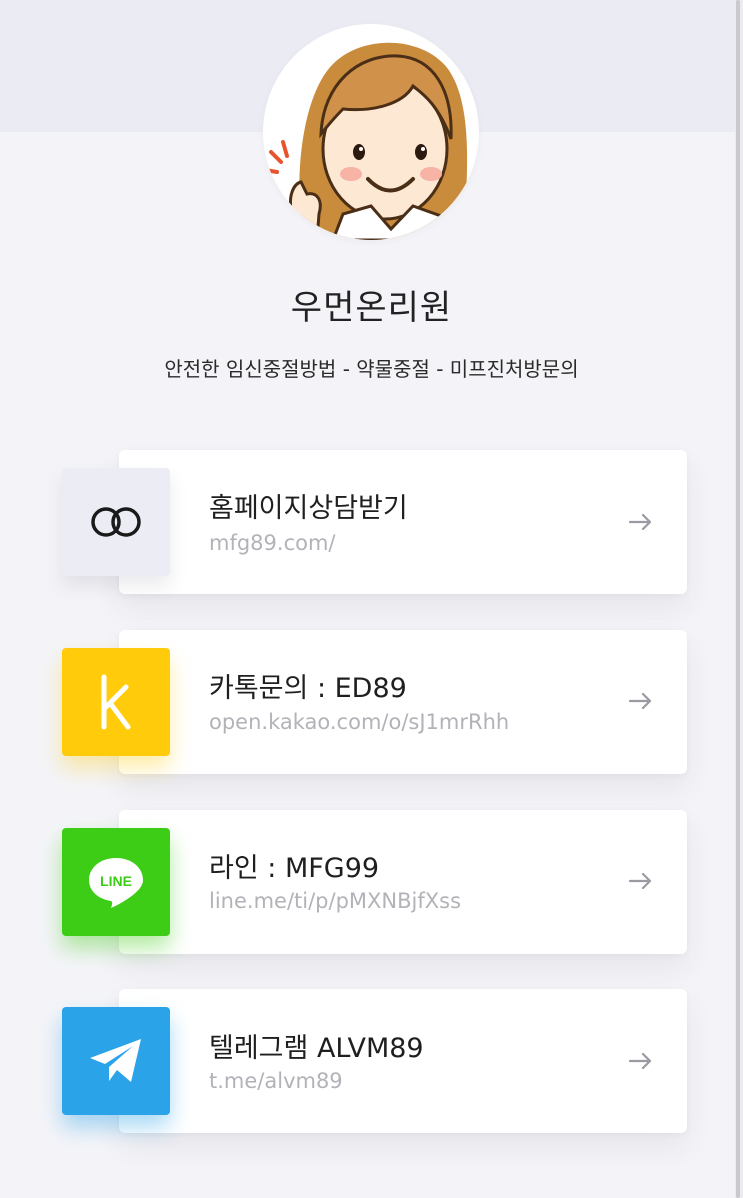 This screenshot has width=743, height=1198. I want to click on homepage-link-title: 홈페이지상담받기, so click(308, 505).